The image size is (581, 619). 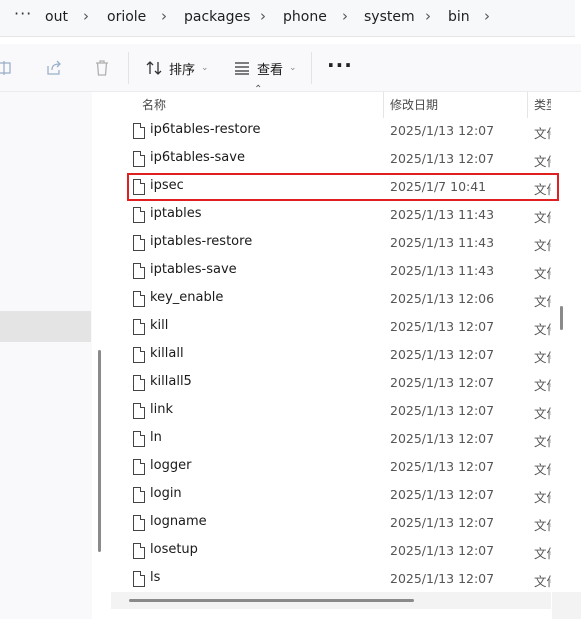 What do you see at coordinates (99, 451) in the screenshot?
I see `nav-scrollbar` at bounding box center [99, 451].